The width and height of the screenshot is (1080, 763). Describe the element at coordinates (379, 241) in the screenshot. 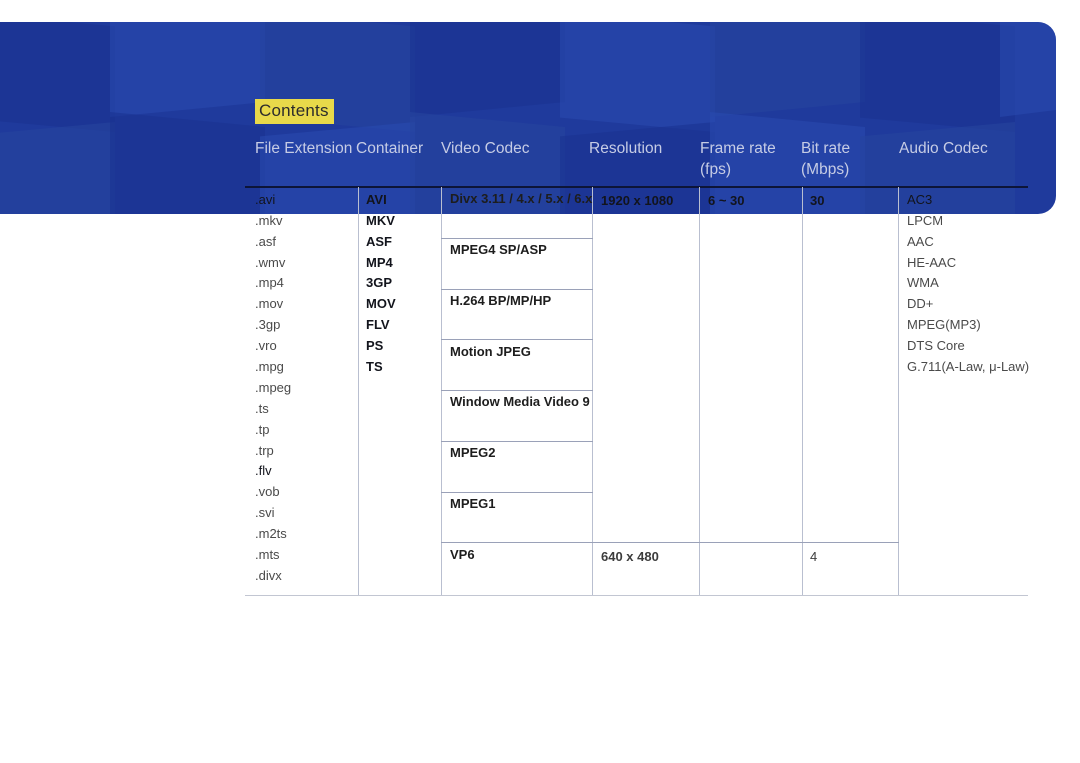

I see `list-item: ASF` at that location.